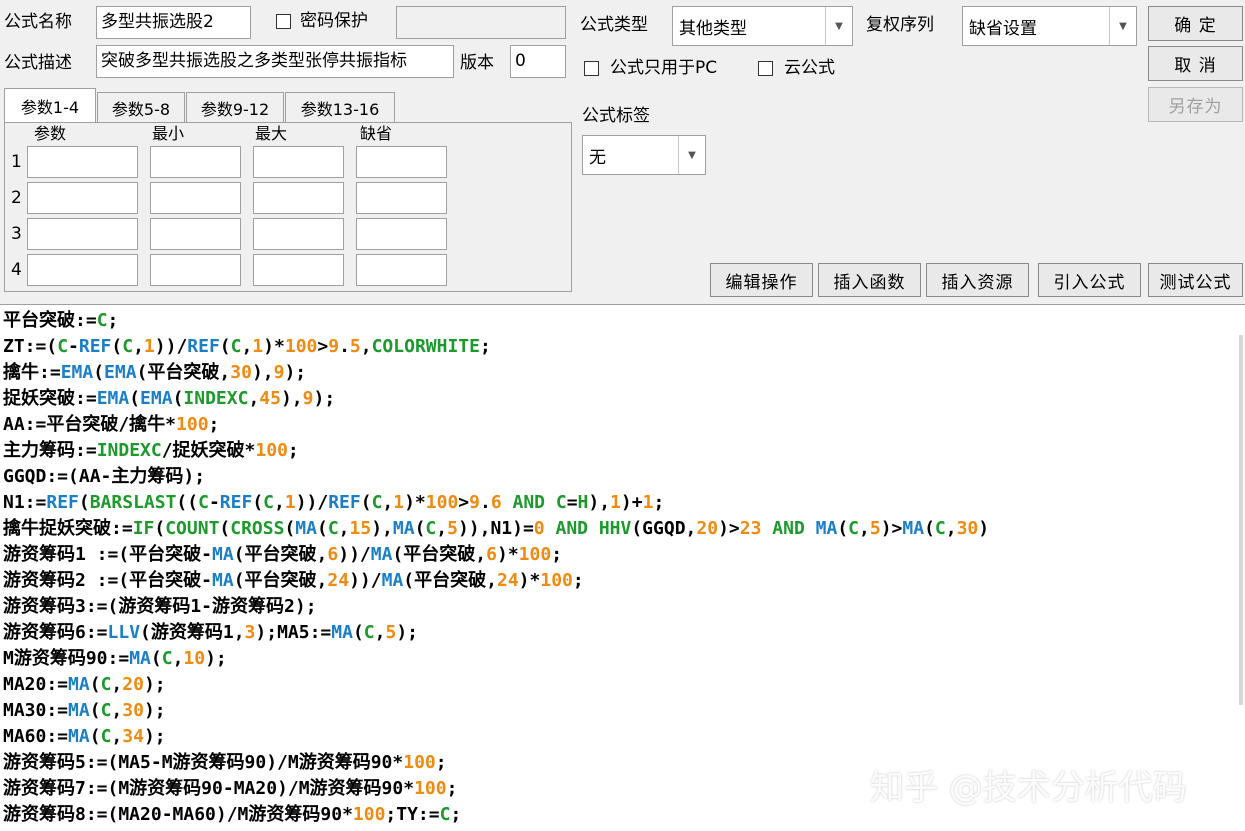  What do you see at coordinates (403, 528) in the screenshot?
I see `code-token: MA` at bounding box center [403, 528].